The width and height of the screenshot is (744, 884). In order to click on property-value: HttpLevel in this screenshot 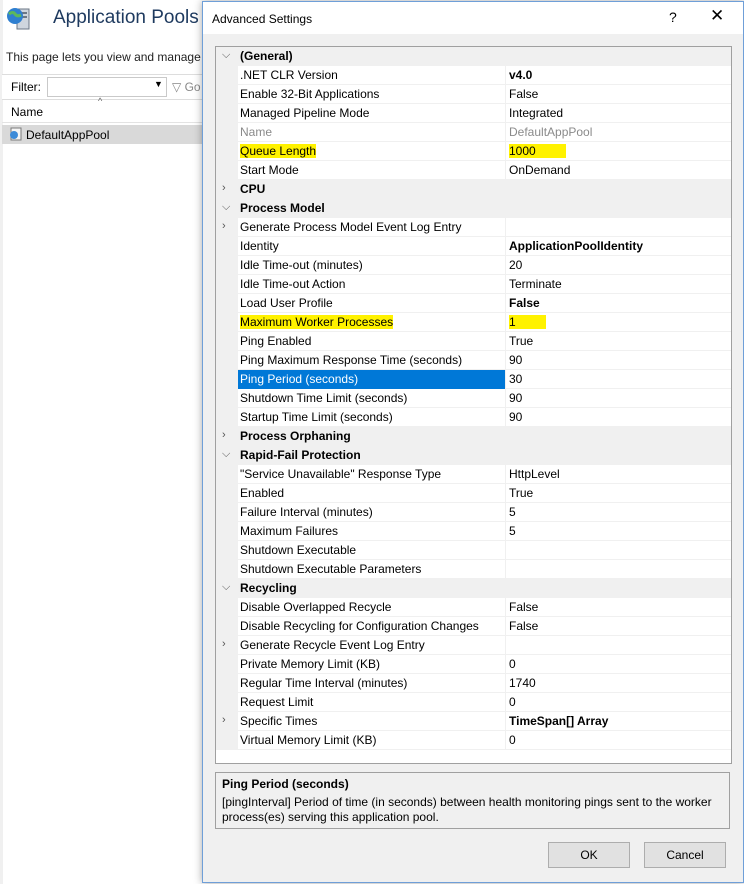, I will do `click(534, 474)`.